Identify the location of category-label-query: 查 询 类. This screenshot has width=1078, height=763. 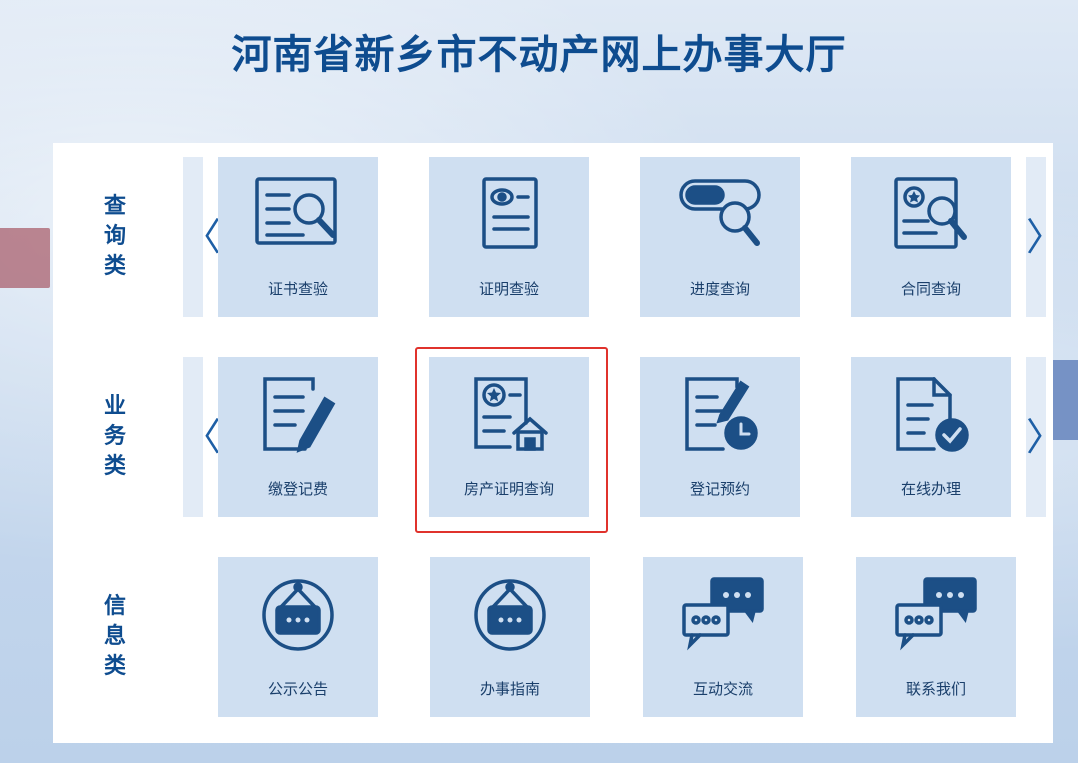
(114, 236).